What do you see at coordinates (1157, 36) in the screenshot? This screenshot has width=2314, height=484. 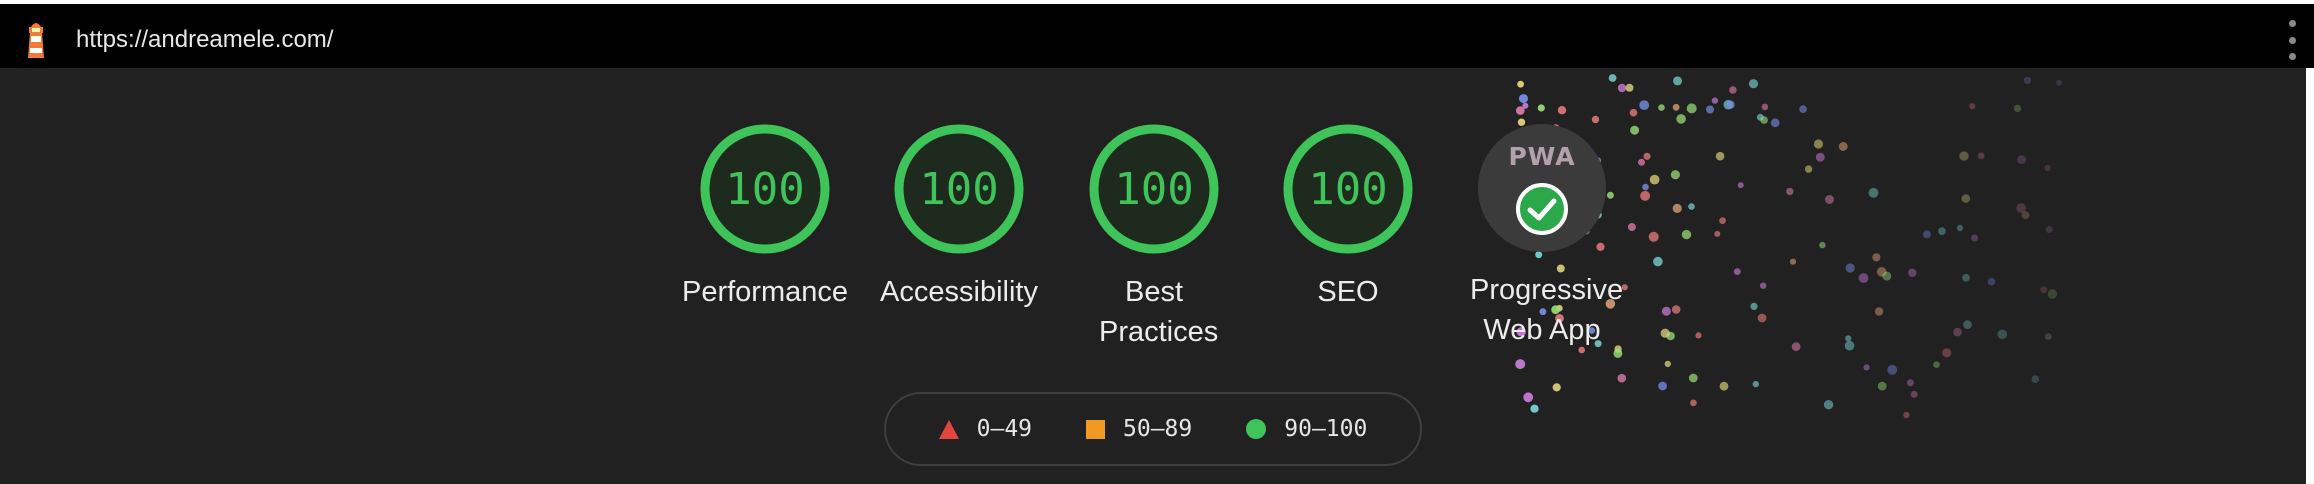 I see `url-bar: https://andreamele.com/` at bounding box center [1157, 36].